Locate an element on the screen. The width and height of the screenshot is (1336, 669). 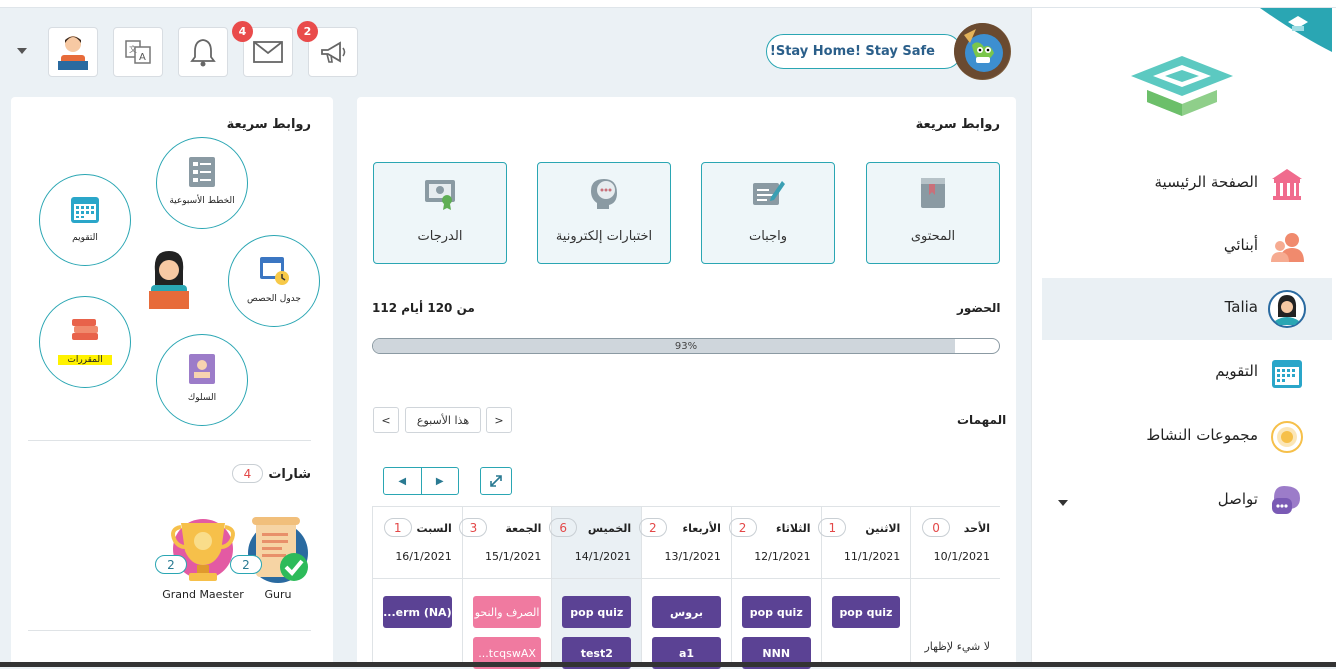
expand-calendar-button is located at coordinates (496, 481).